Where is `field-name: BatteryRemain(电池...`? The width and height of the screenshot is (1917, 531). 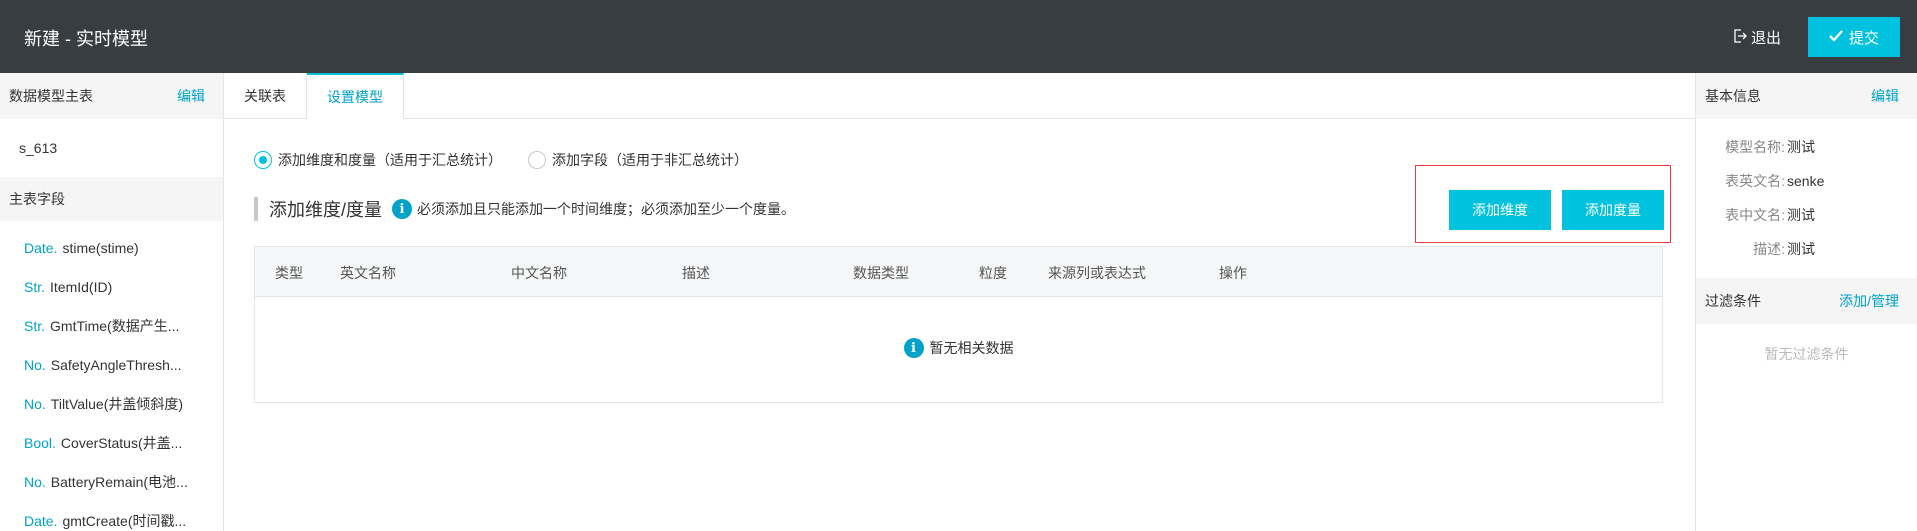 field-name: BatteryRemain(电池... is located at coordinates (119, 481).